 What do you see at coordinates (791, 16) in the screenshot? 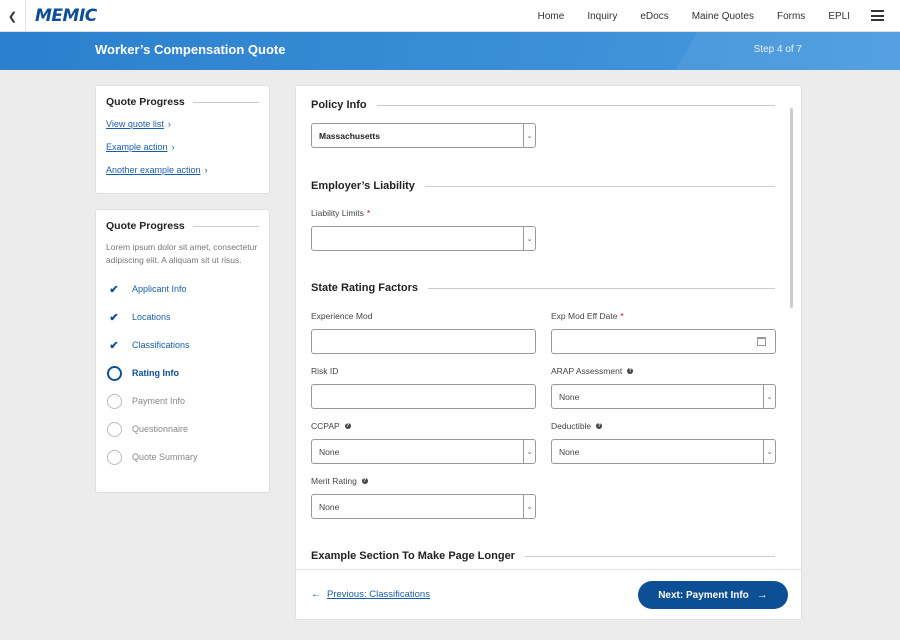
I see `nav-link-forms: Forms` at bounding box center [791, 16].